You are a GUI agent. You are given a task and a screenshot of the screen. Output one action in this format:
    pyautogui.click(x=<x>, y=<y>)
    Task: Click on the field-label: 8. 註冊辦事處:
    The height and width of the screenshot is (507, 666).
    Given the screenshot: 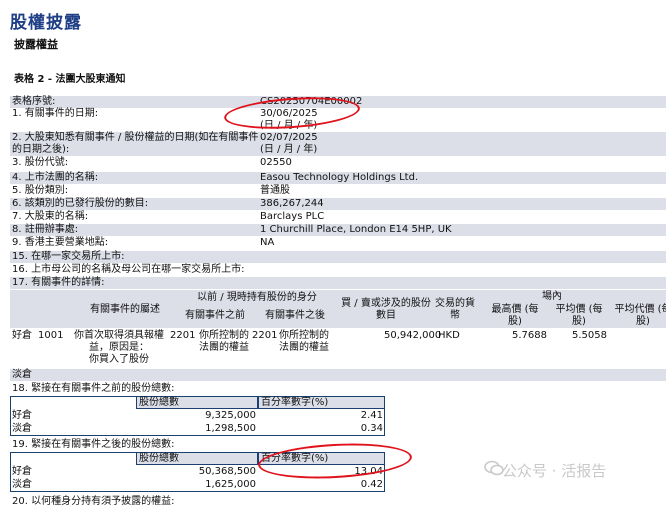 What is the action you would take?
    pyautogui.click(x=45, y=229)
    